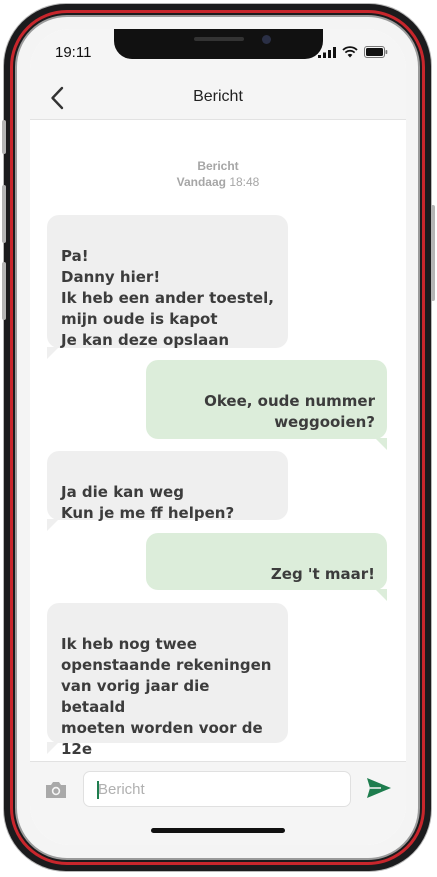 The height and width of the screenshot is (877, 437). I want to click on thread-label: Bericht, so click(218, 166).